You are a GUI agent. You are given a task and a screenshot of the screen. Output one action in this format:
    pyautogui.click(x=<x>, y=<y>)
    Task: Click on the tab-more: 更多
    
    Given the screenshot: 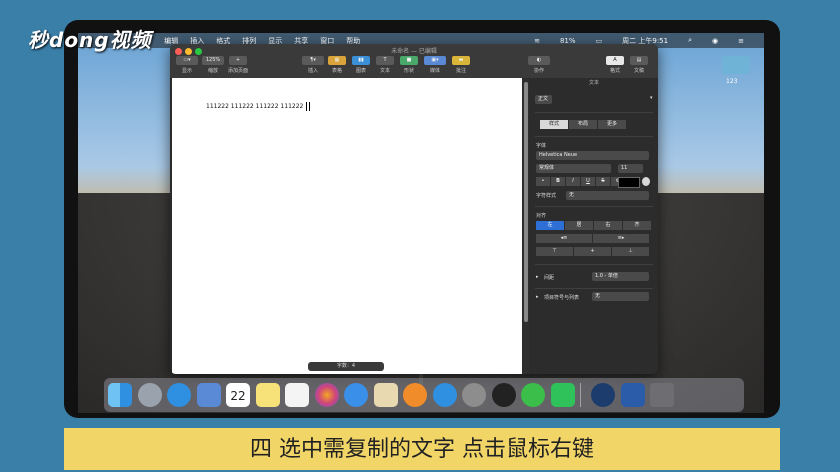 What is the action you would take?
    pyautogui.click(x=612, y=124)
    